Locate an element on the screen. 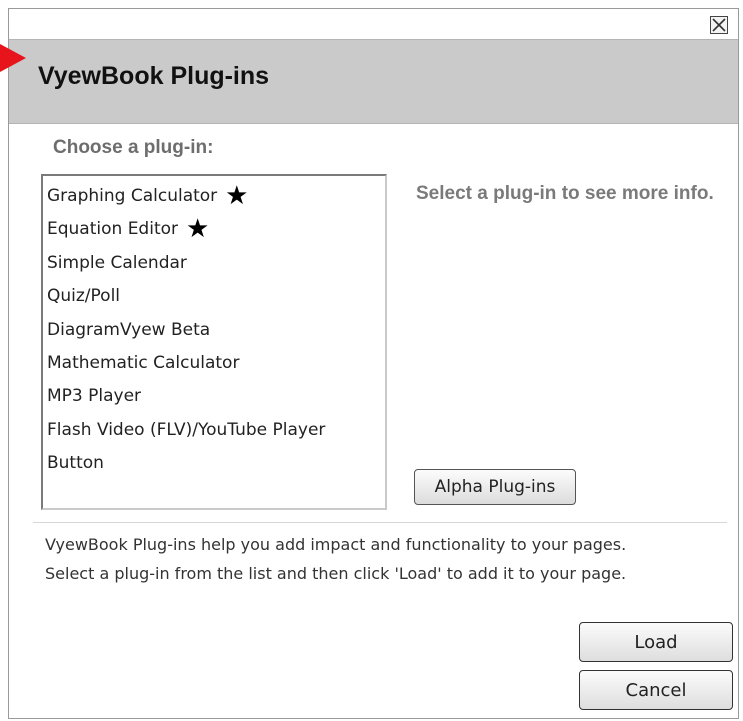 The image size is (743, 721). plugin-list-item: DiagramVyew Beta is located at coordinates (214, 330).